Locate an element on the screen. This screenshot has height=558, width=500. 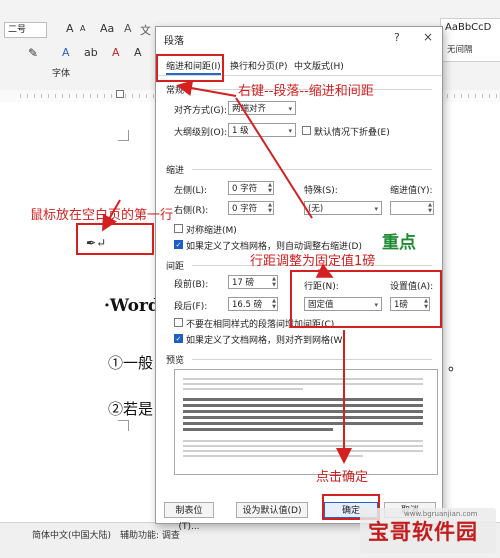
doc-line-end: 。 is located at coordinates (456, 365).